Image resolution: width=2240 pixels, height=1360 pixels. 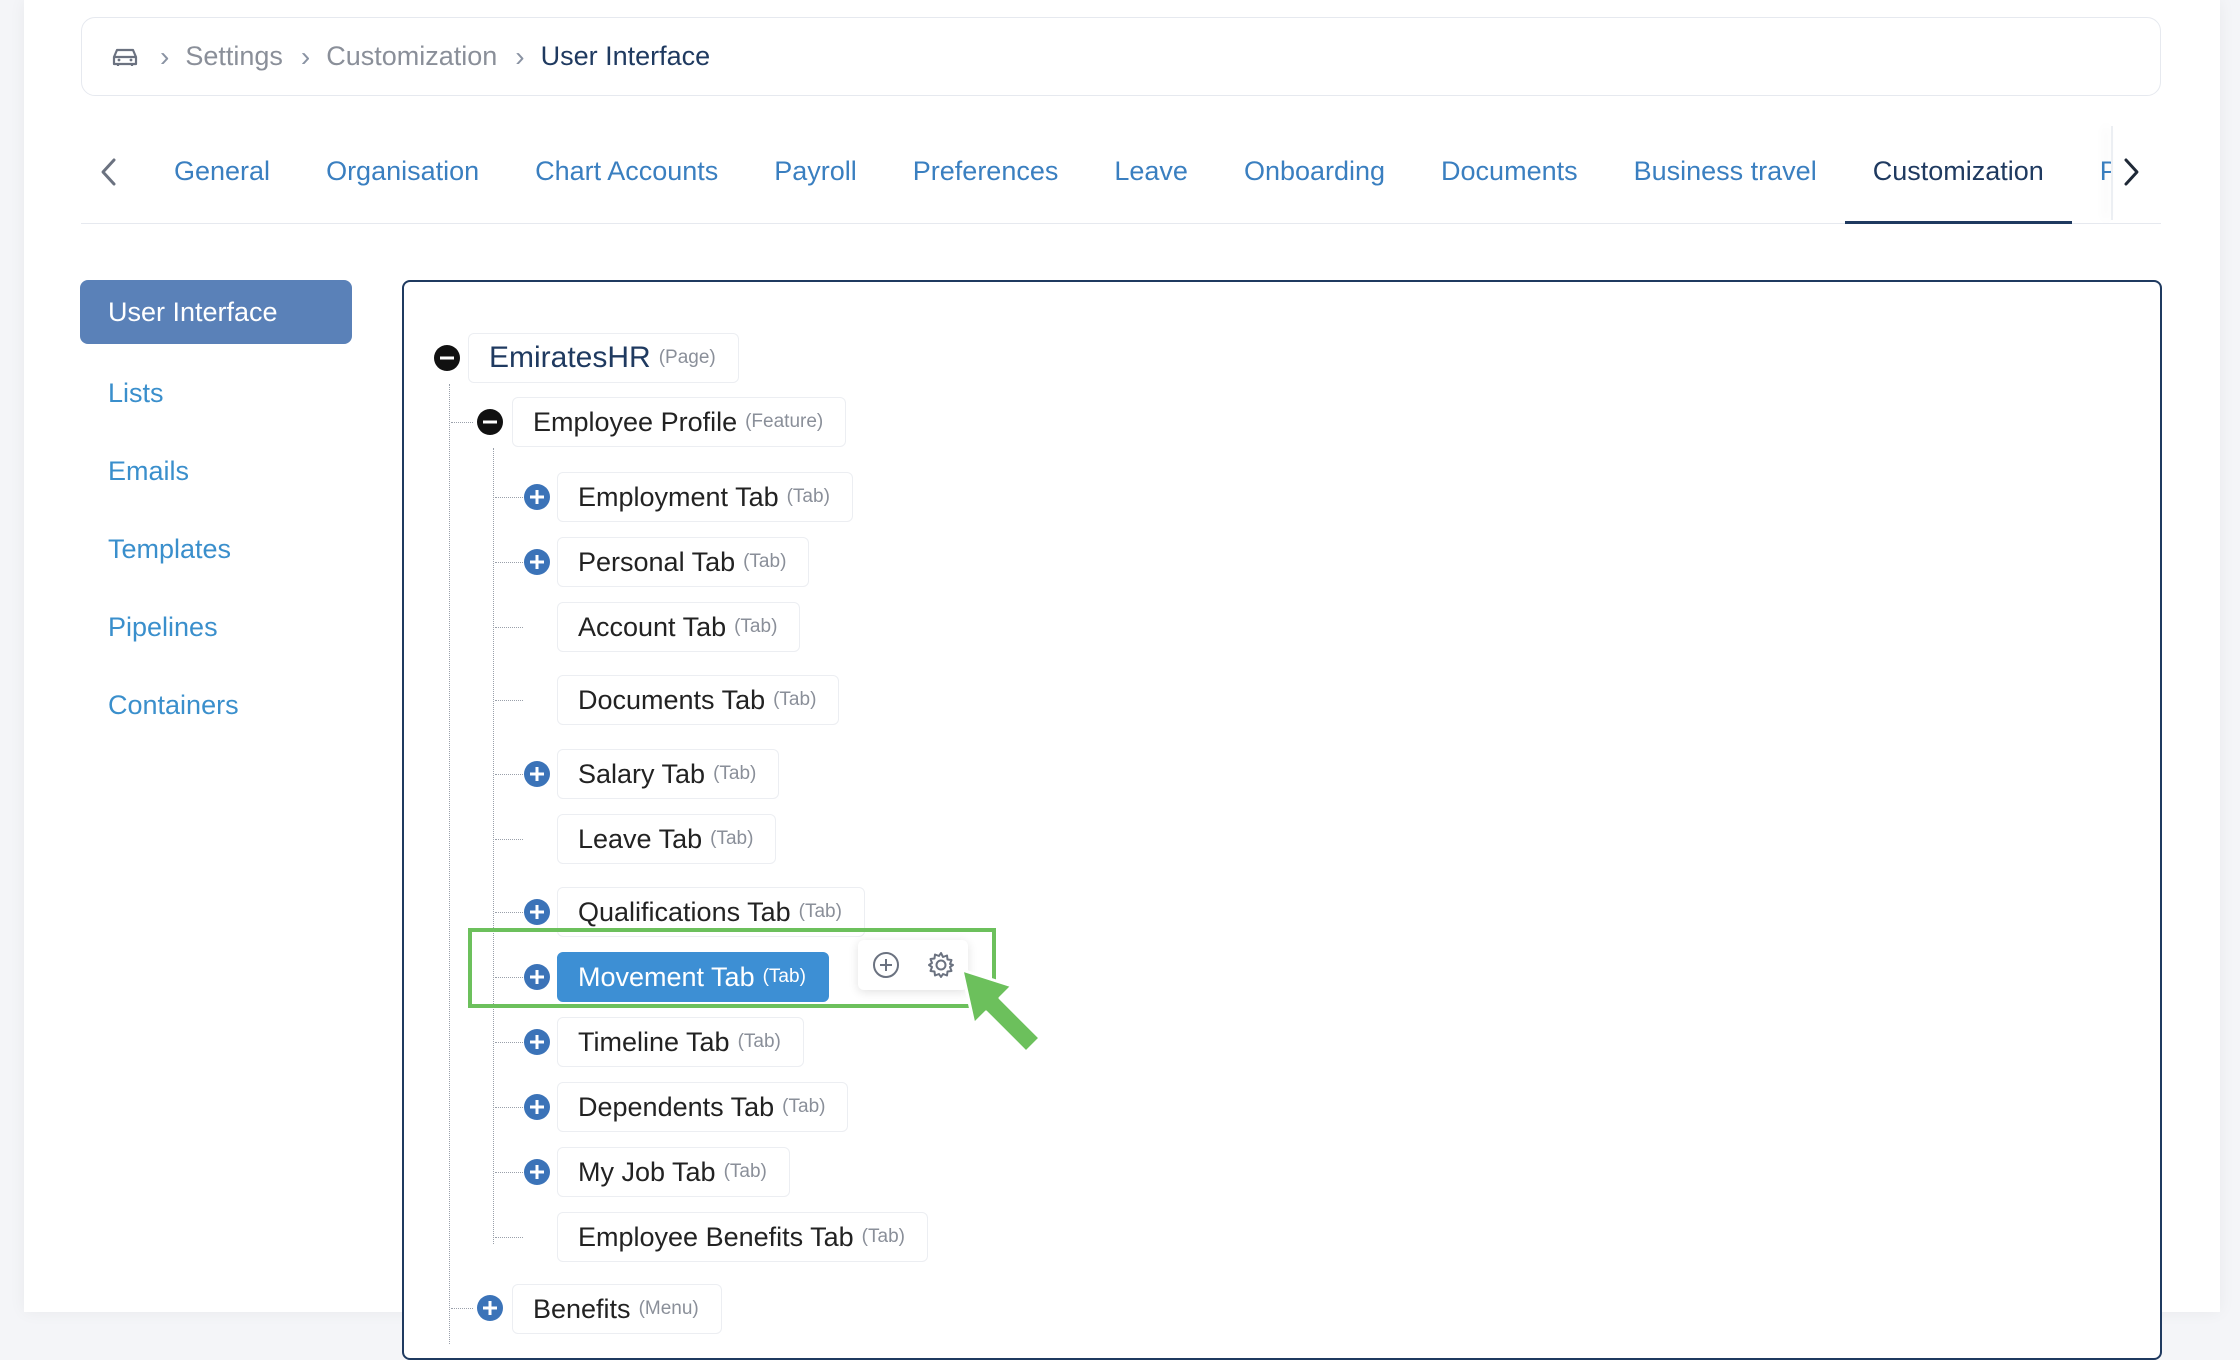 I want to click on breadcrumb-current: User Interface, so click(x=625, y=56).